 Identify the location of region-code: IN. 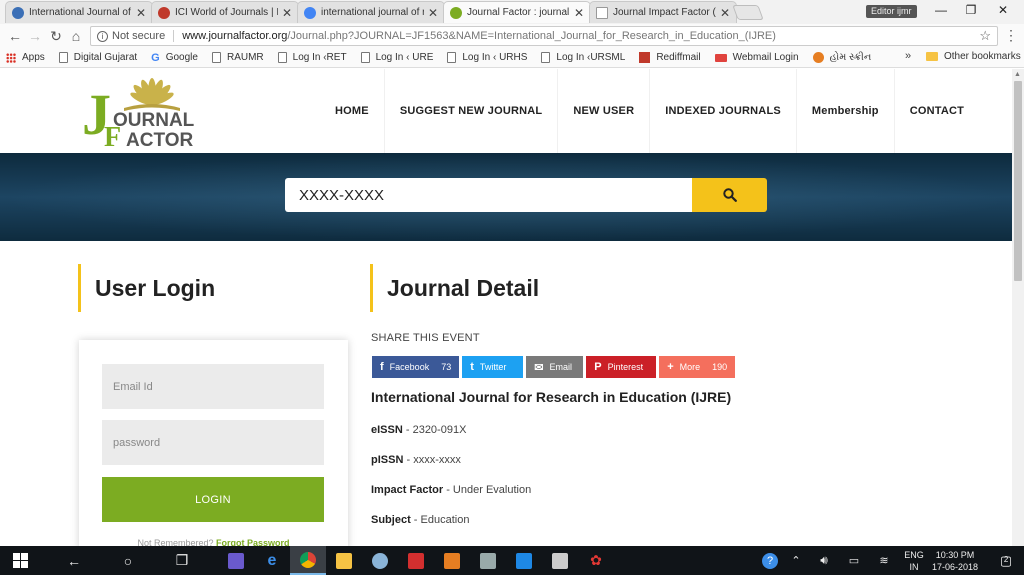
(914, 567).